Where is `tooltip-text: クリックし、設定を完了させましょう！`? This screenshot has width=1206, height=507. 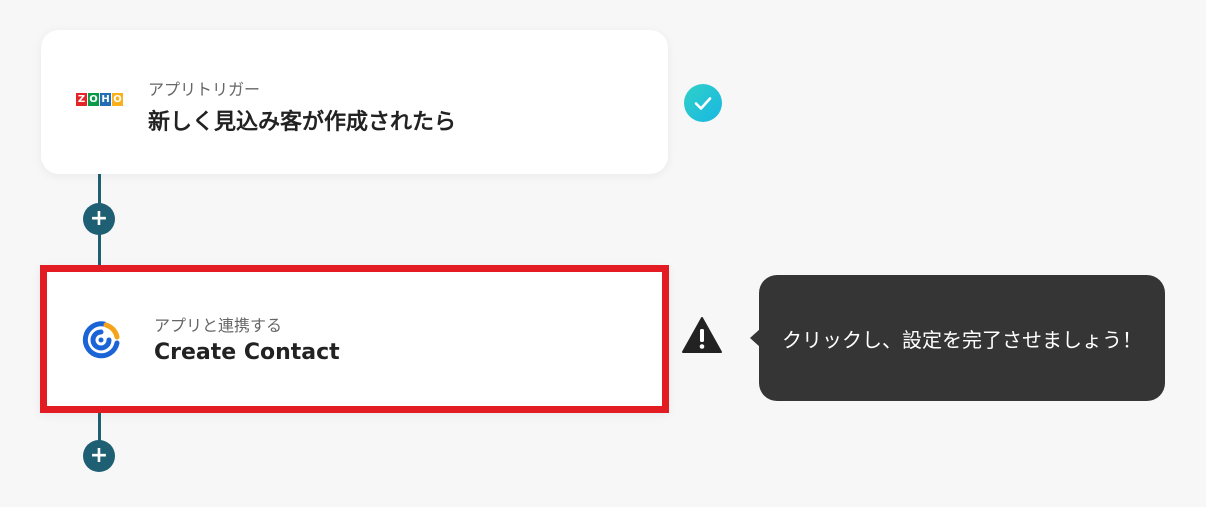
tooltip-text: クリックし、設定を完了させましょう！ is located at coordinates (962, 339).